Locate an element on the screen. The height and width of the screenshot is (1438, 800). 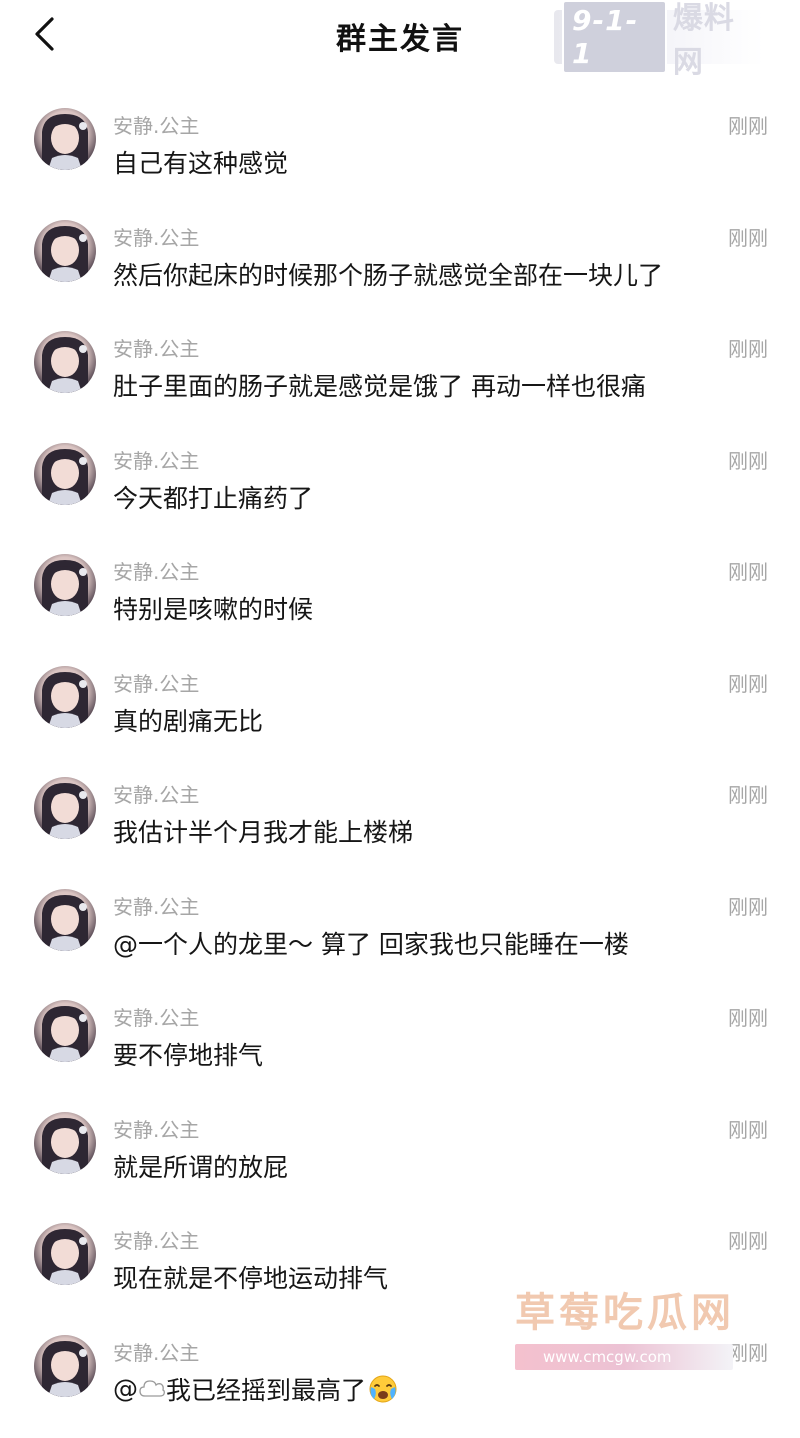
message-item: 安静.公主 刚刚 就是所谓的放屁 is located at coordinates (400, 1160).